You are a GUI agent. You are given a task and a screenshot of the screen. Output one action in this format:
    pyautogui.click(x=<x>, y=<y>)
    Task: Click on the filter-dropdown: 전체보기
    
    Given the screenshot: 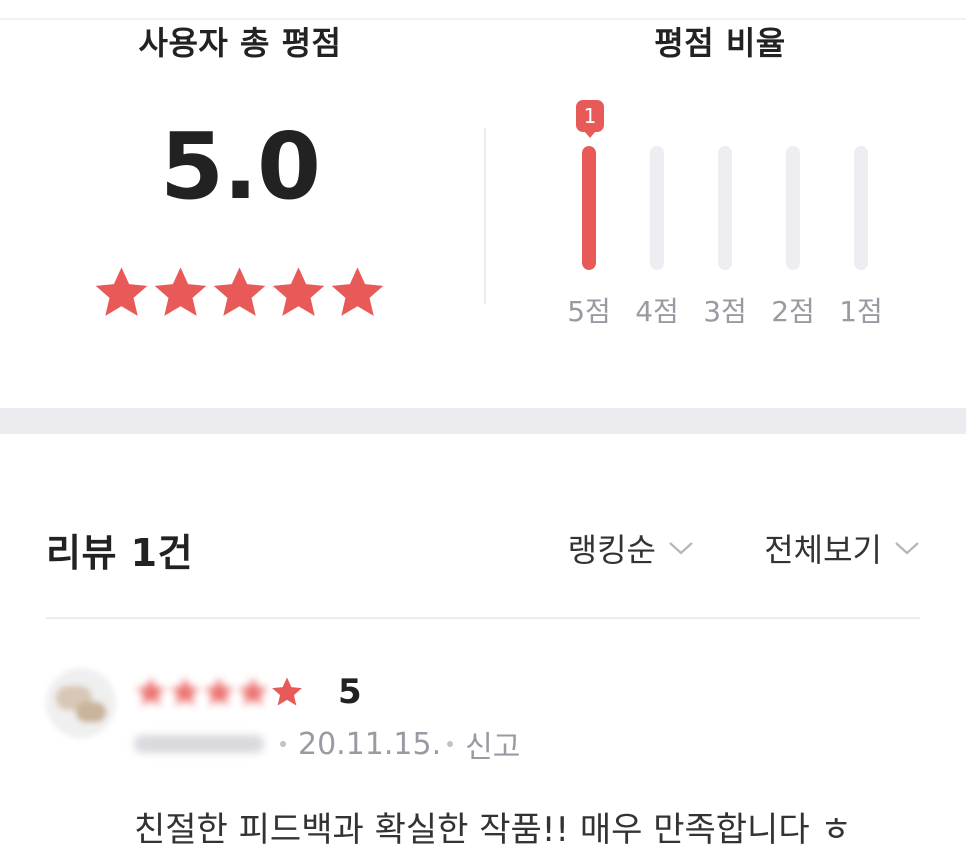 What is the action you would take?
    pyautogui.click(x=842, y=548)
    